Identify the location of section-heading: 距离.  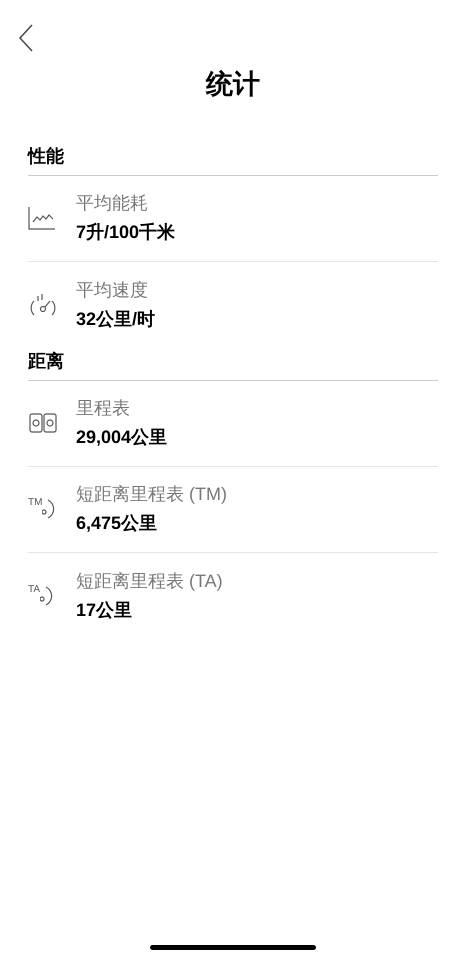
(46, 360).